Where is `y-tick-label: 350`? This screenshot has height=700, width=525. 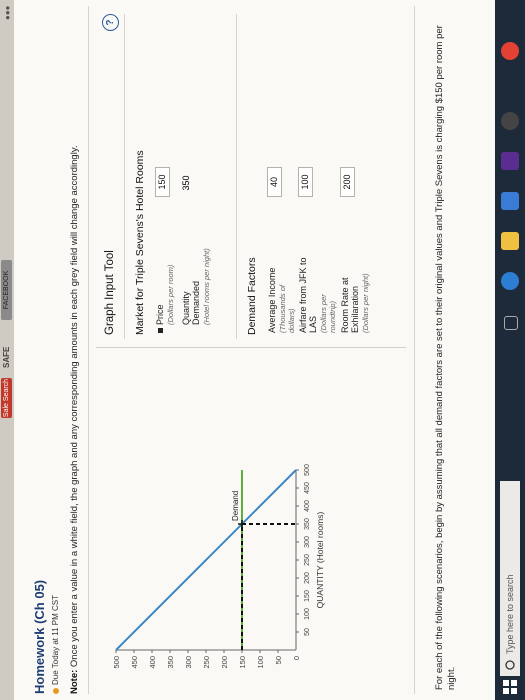 y-tick-label: 350 is located at coordinates (170, 662).